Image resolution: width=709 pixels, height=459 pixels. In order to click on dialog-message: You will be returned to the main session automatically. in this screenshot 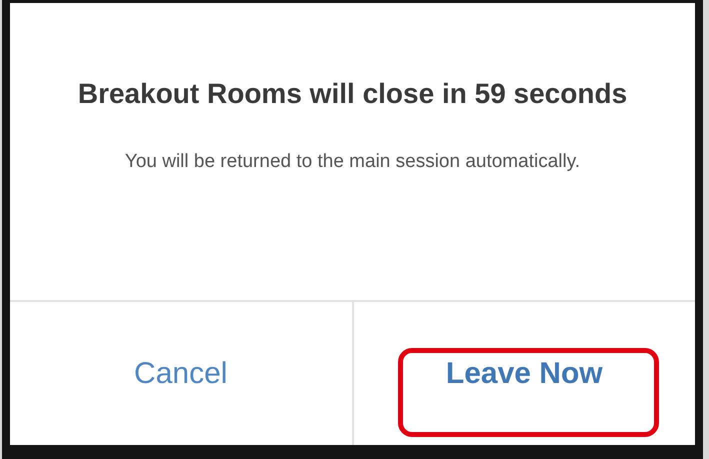, I will do `click(353, 162)`.